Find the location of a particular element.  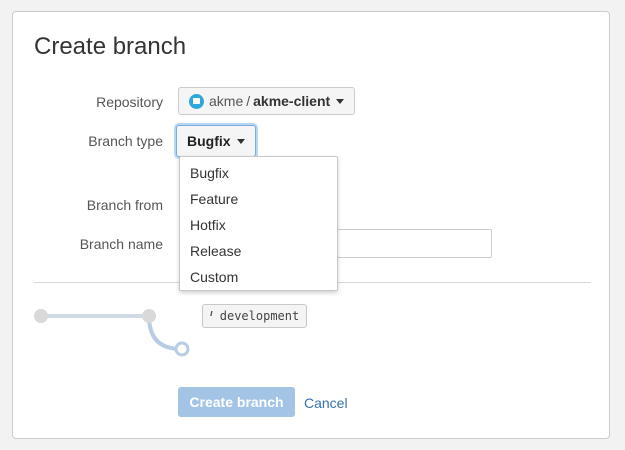

cancel-link: Cancel is located at coordinates (326, 403).